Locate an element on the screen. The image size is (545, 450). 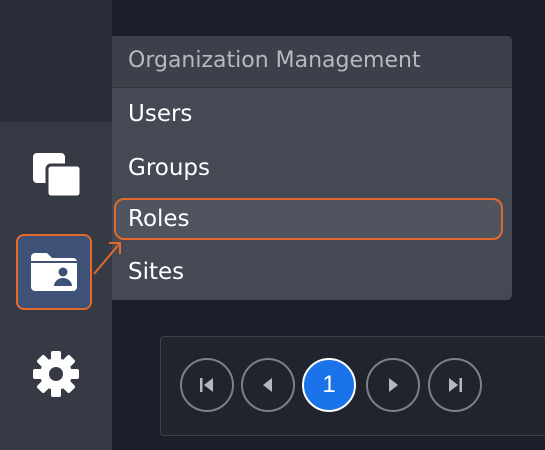
gear-icon is located at coordinates (56, 374).